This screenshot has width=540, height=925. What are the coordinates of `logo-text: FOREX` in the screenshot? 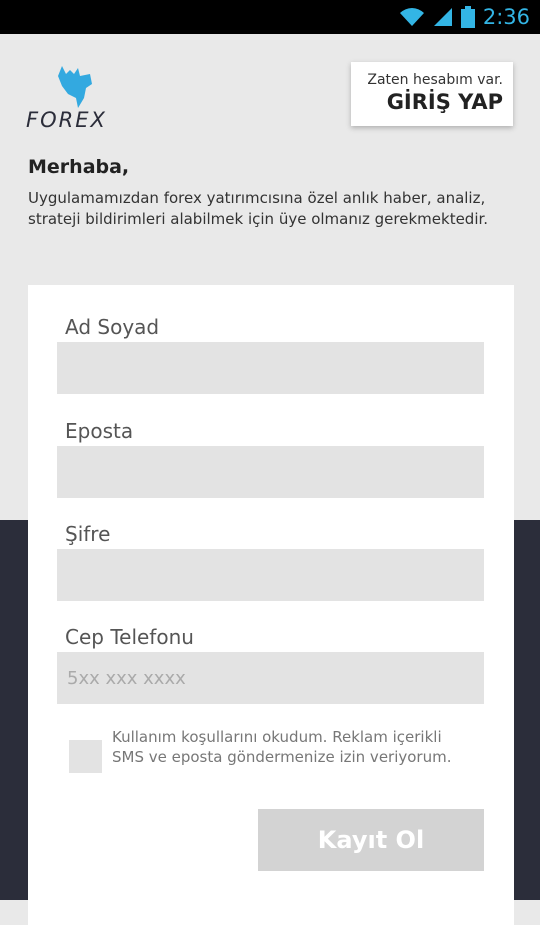 It's located at (66, 120).